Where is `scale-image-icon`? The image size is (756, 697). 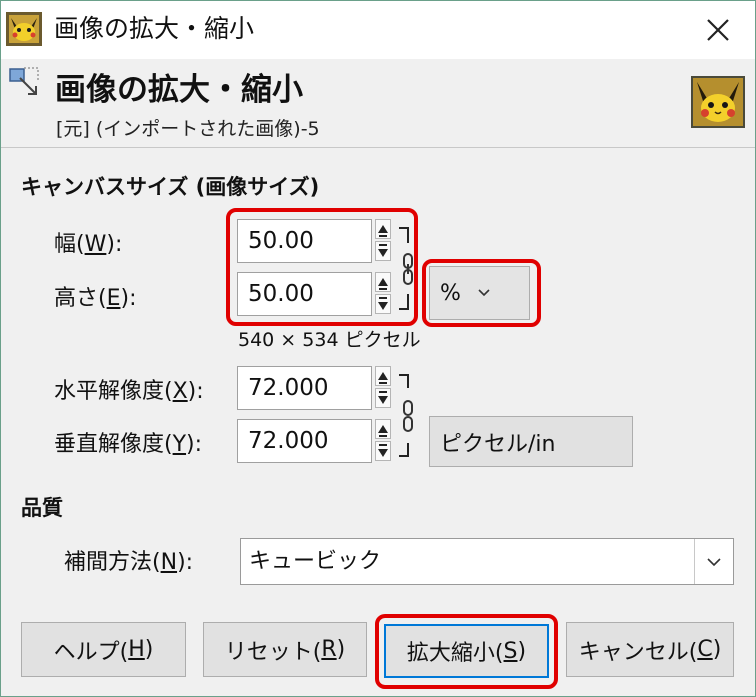
scale-image-icon is located at coordinates (24, 81).